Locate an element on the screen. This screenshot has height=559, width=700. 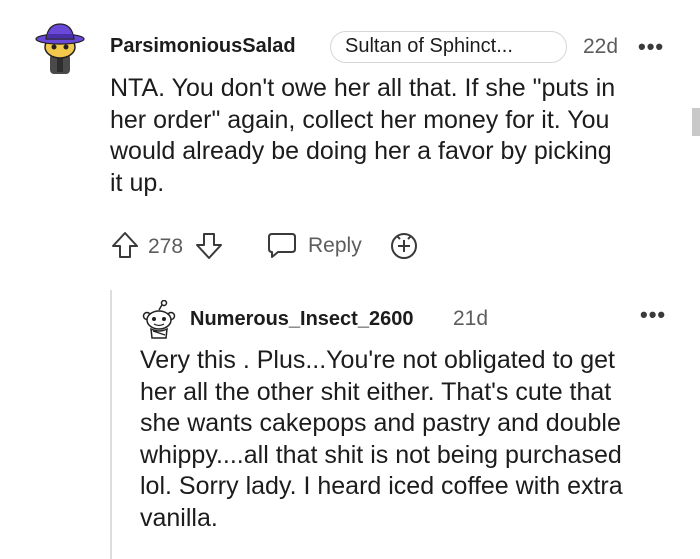
purple-hat-avatar-icon is located at coordinates (60, 48).